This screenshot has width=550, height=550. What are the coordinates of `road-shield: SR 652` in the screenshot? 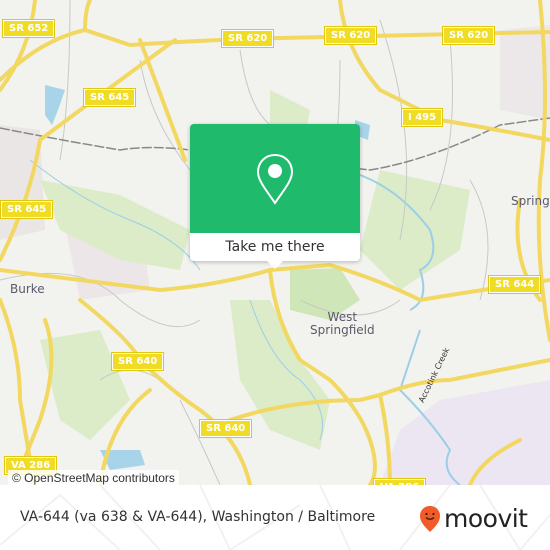 It's located at (28, 28).